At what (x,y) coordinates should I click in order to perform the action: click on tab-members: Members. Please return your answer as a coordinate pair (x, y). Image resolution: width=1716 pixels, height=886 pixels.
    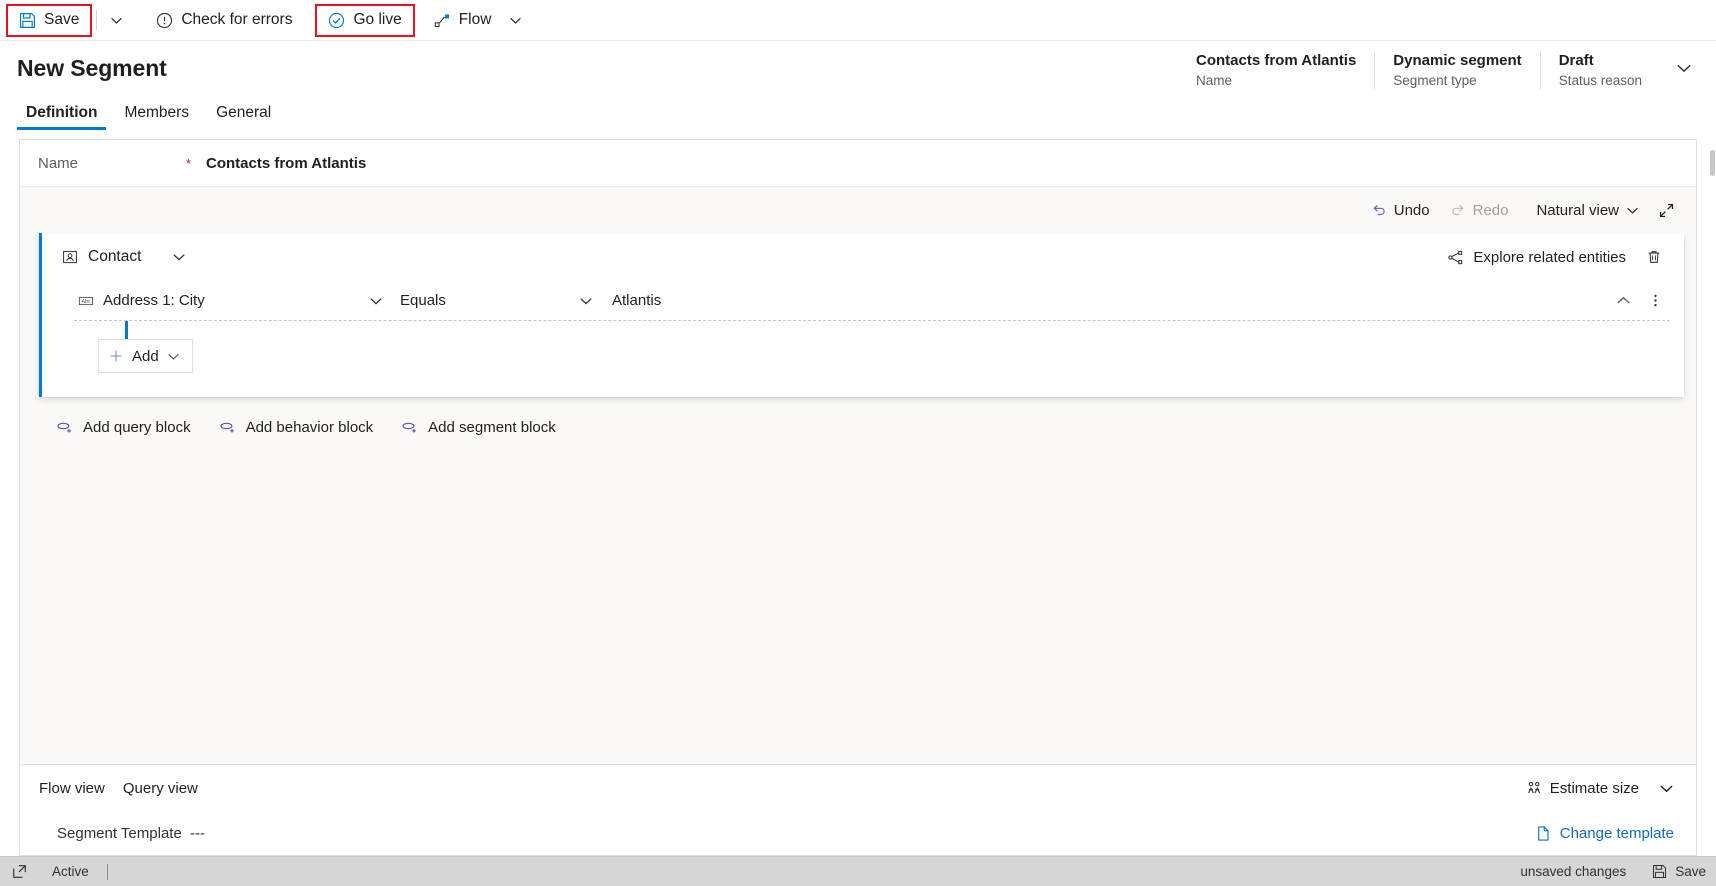
    Looking at the image, I should click on (156, 117).